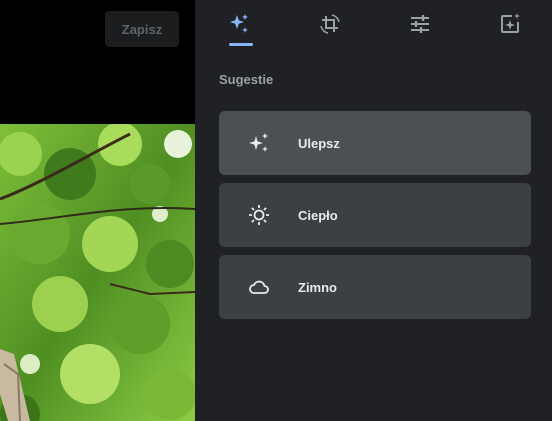 The image size is (552, 421). Describe the element at coordinates (318, 215) in the screenshot. I see `suggestion-label: Ciepło` at that location.